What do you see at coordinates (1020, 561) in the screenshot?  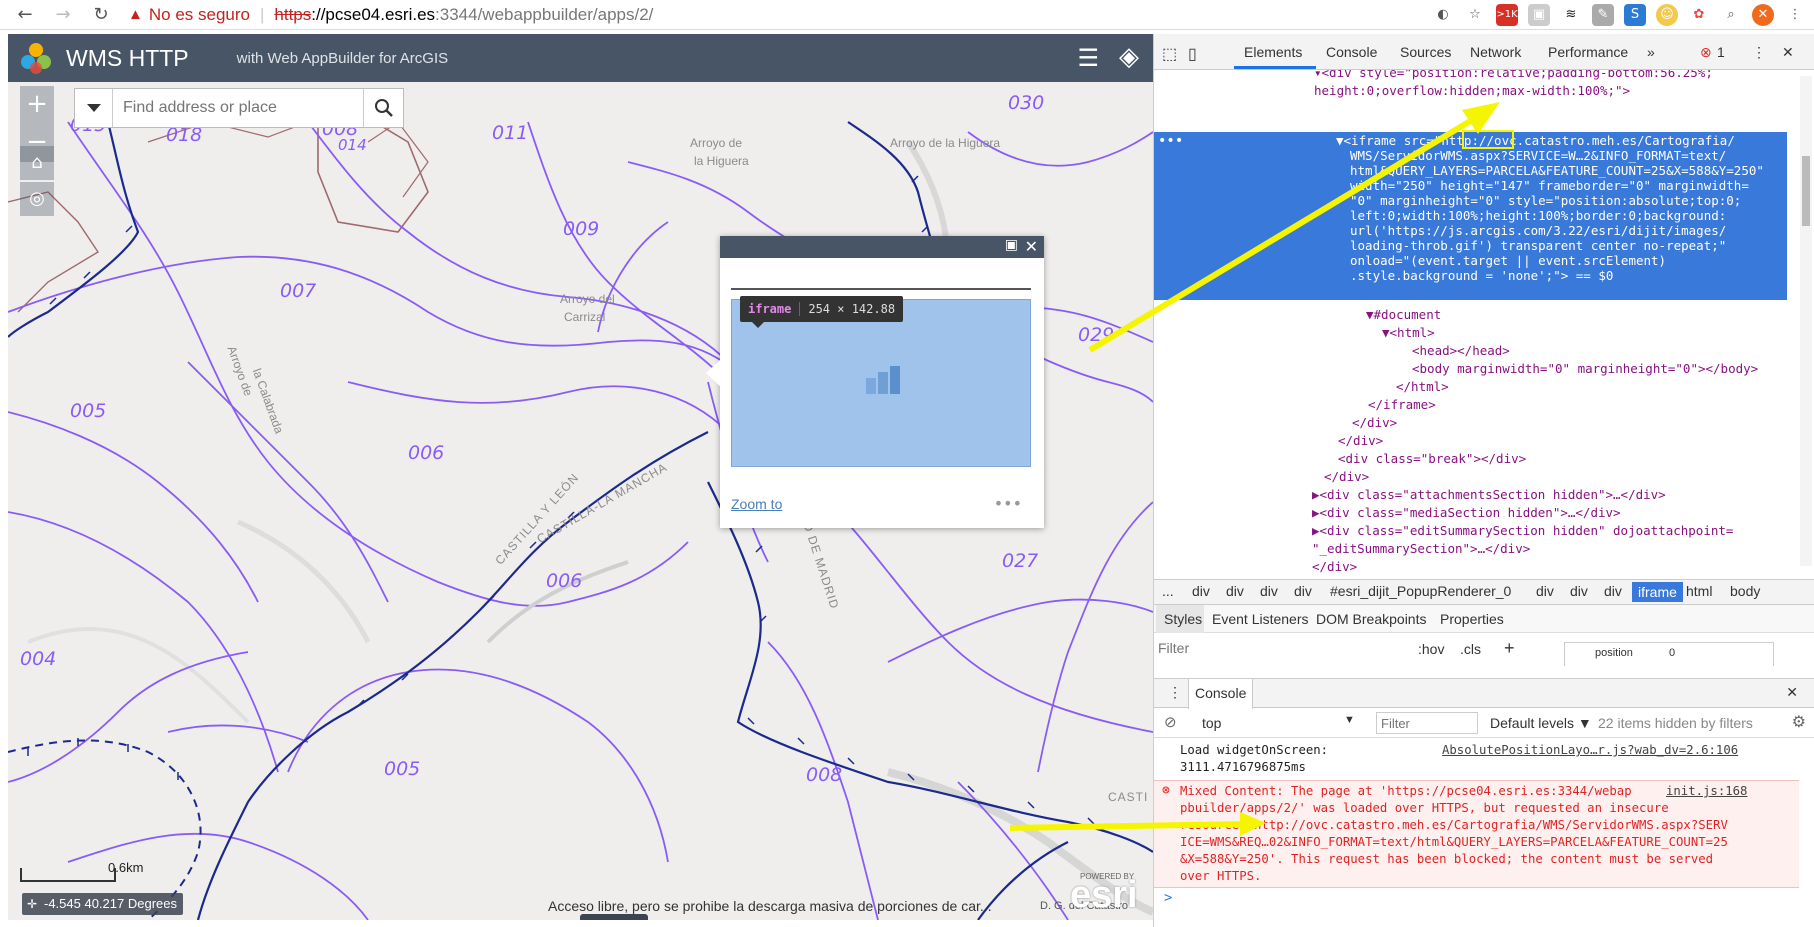 I see `map-label-parcel: 027` at bounding box center [1020, 561].